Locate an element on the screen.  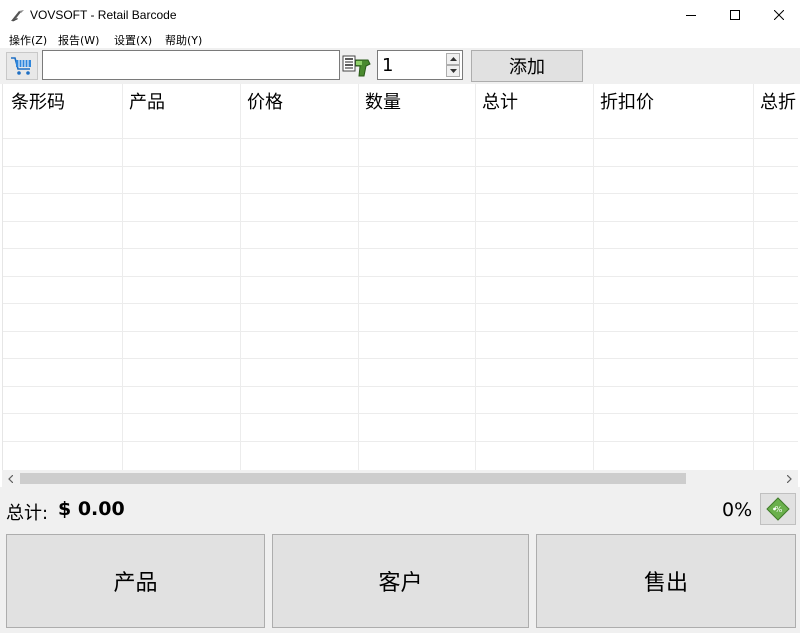
minimize-icon is located at coordinates (691, 15).